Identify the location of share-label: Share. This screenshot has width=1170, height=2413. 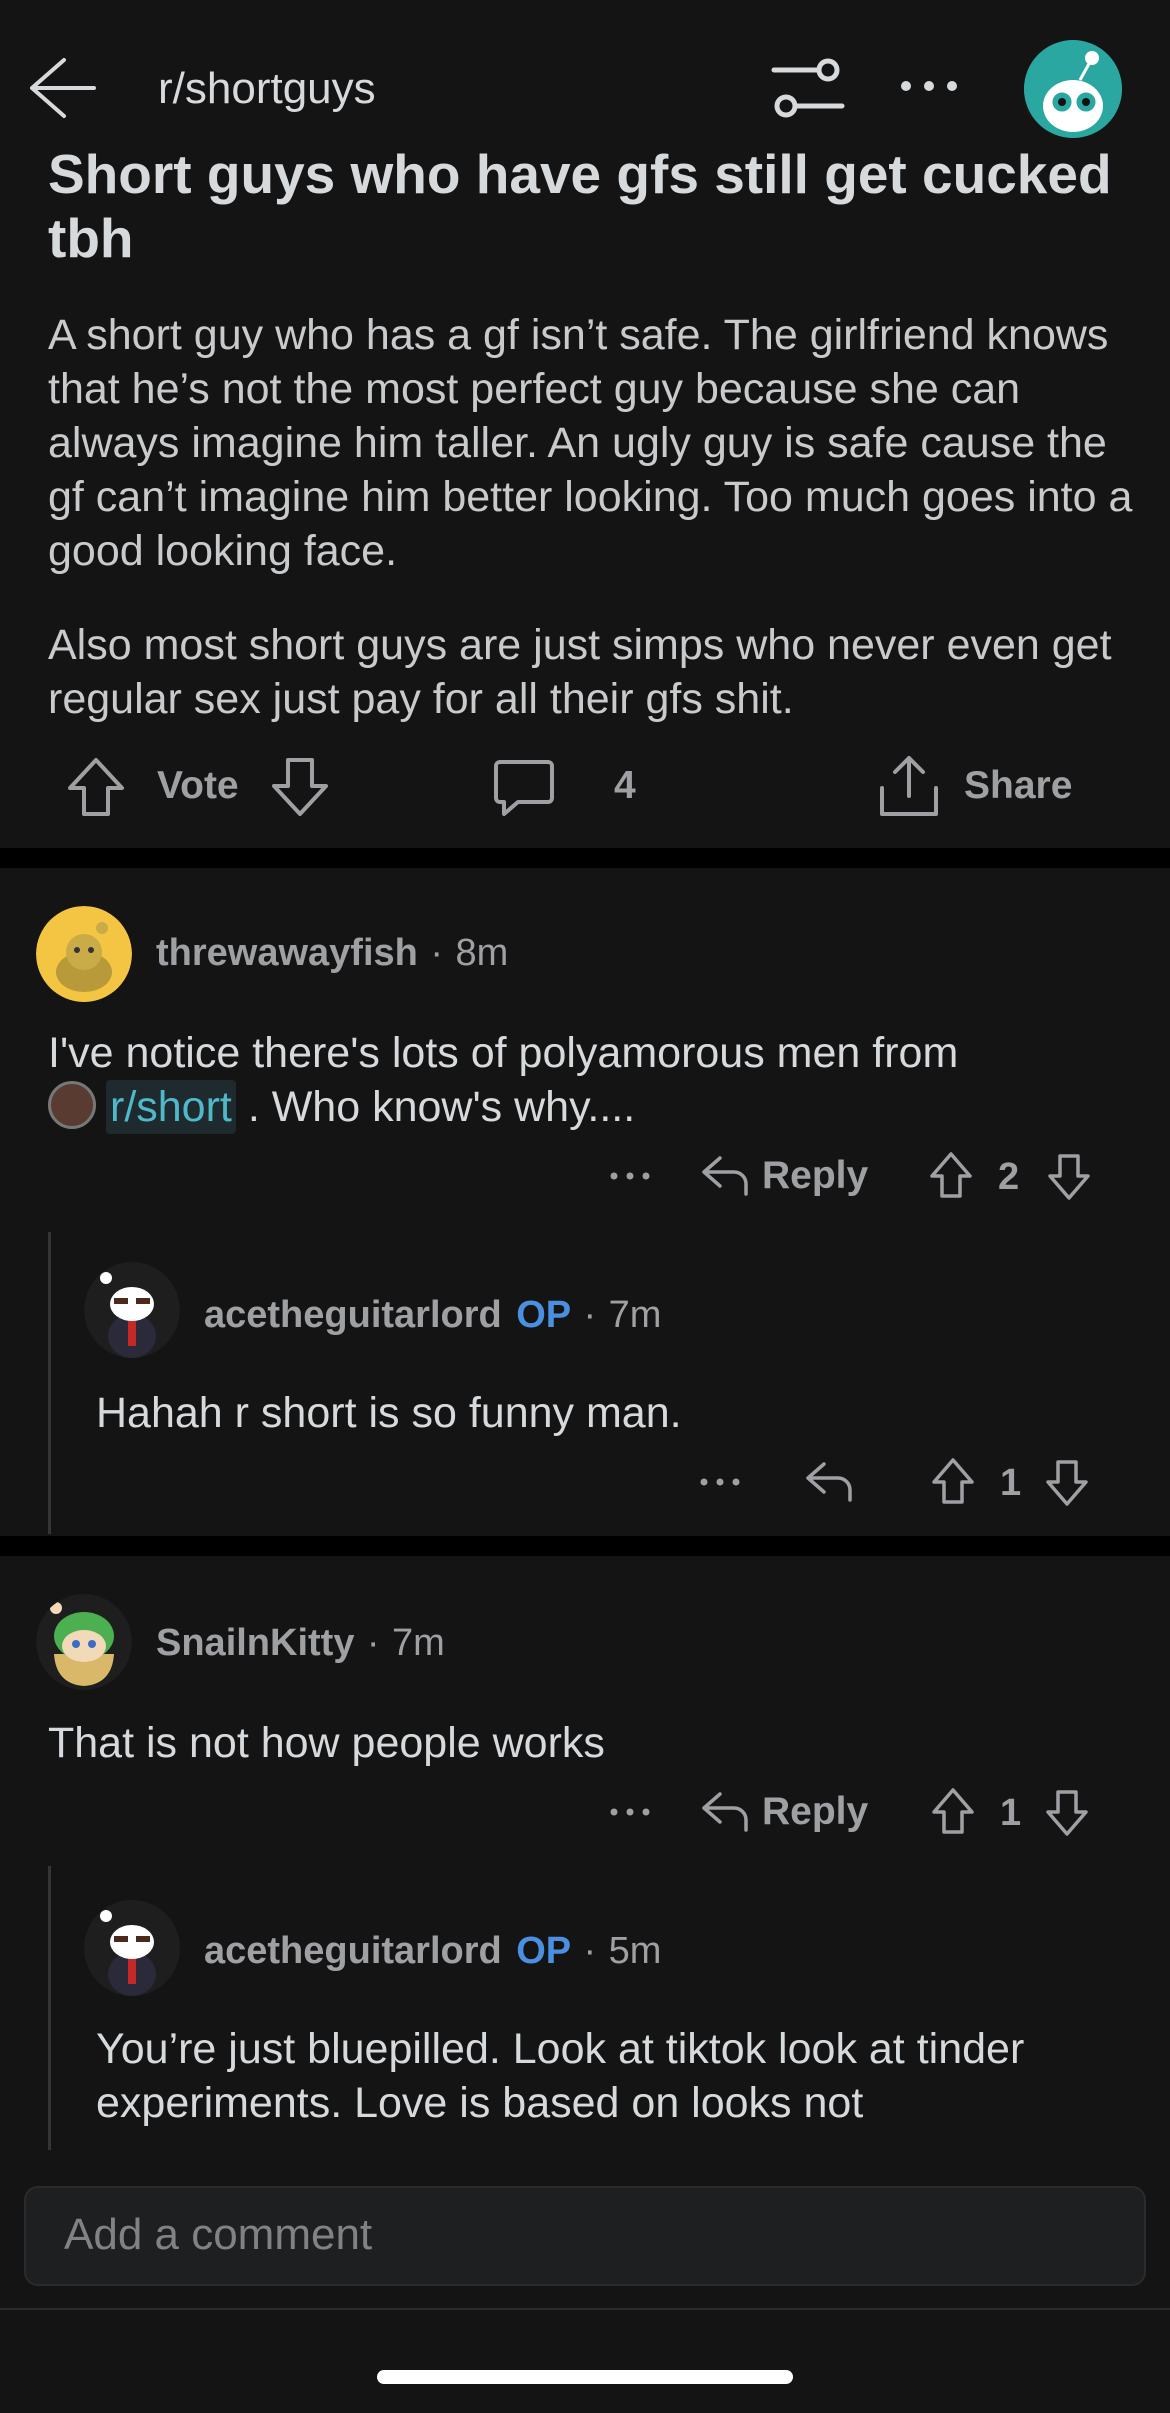
(1018, 786).